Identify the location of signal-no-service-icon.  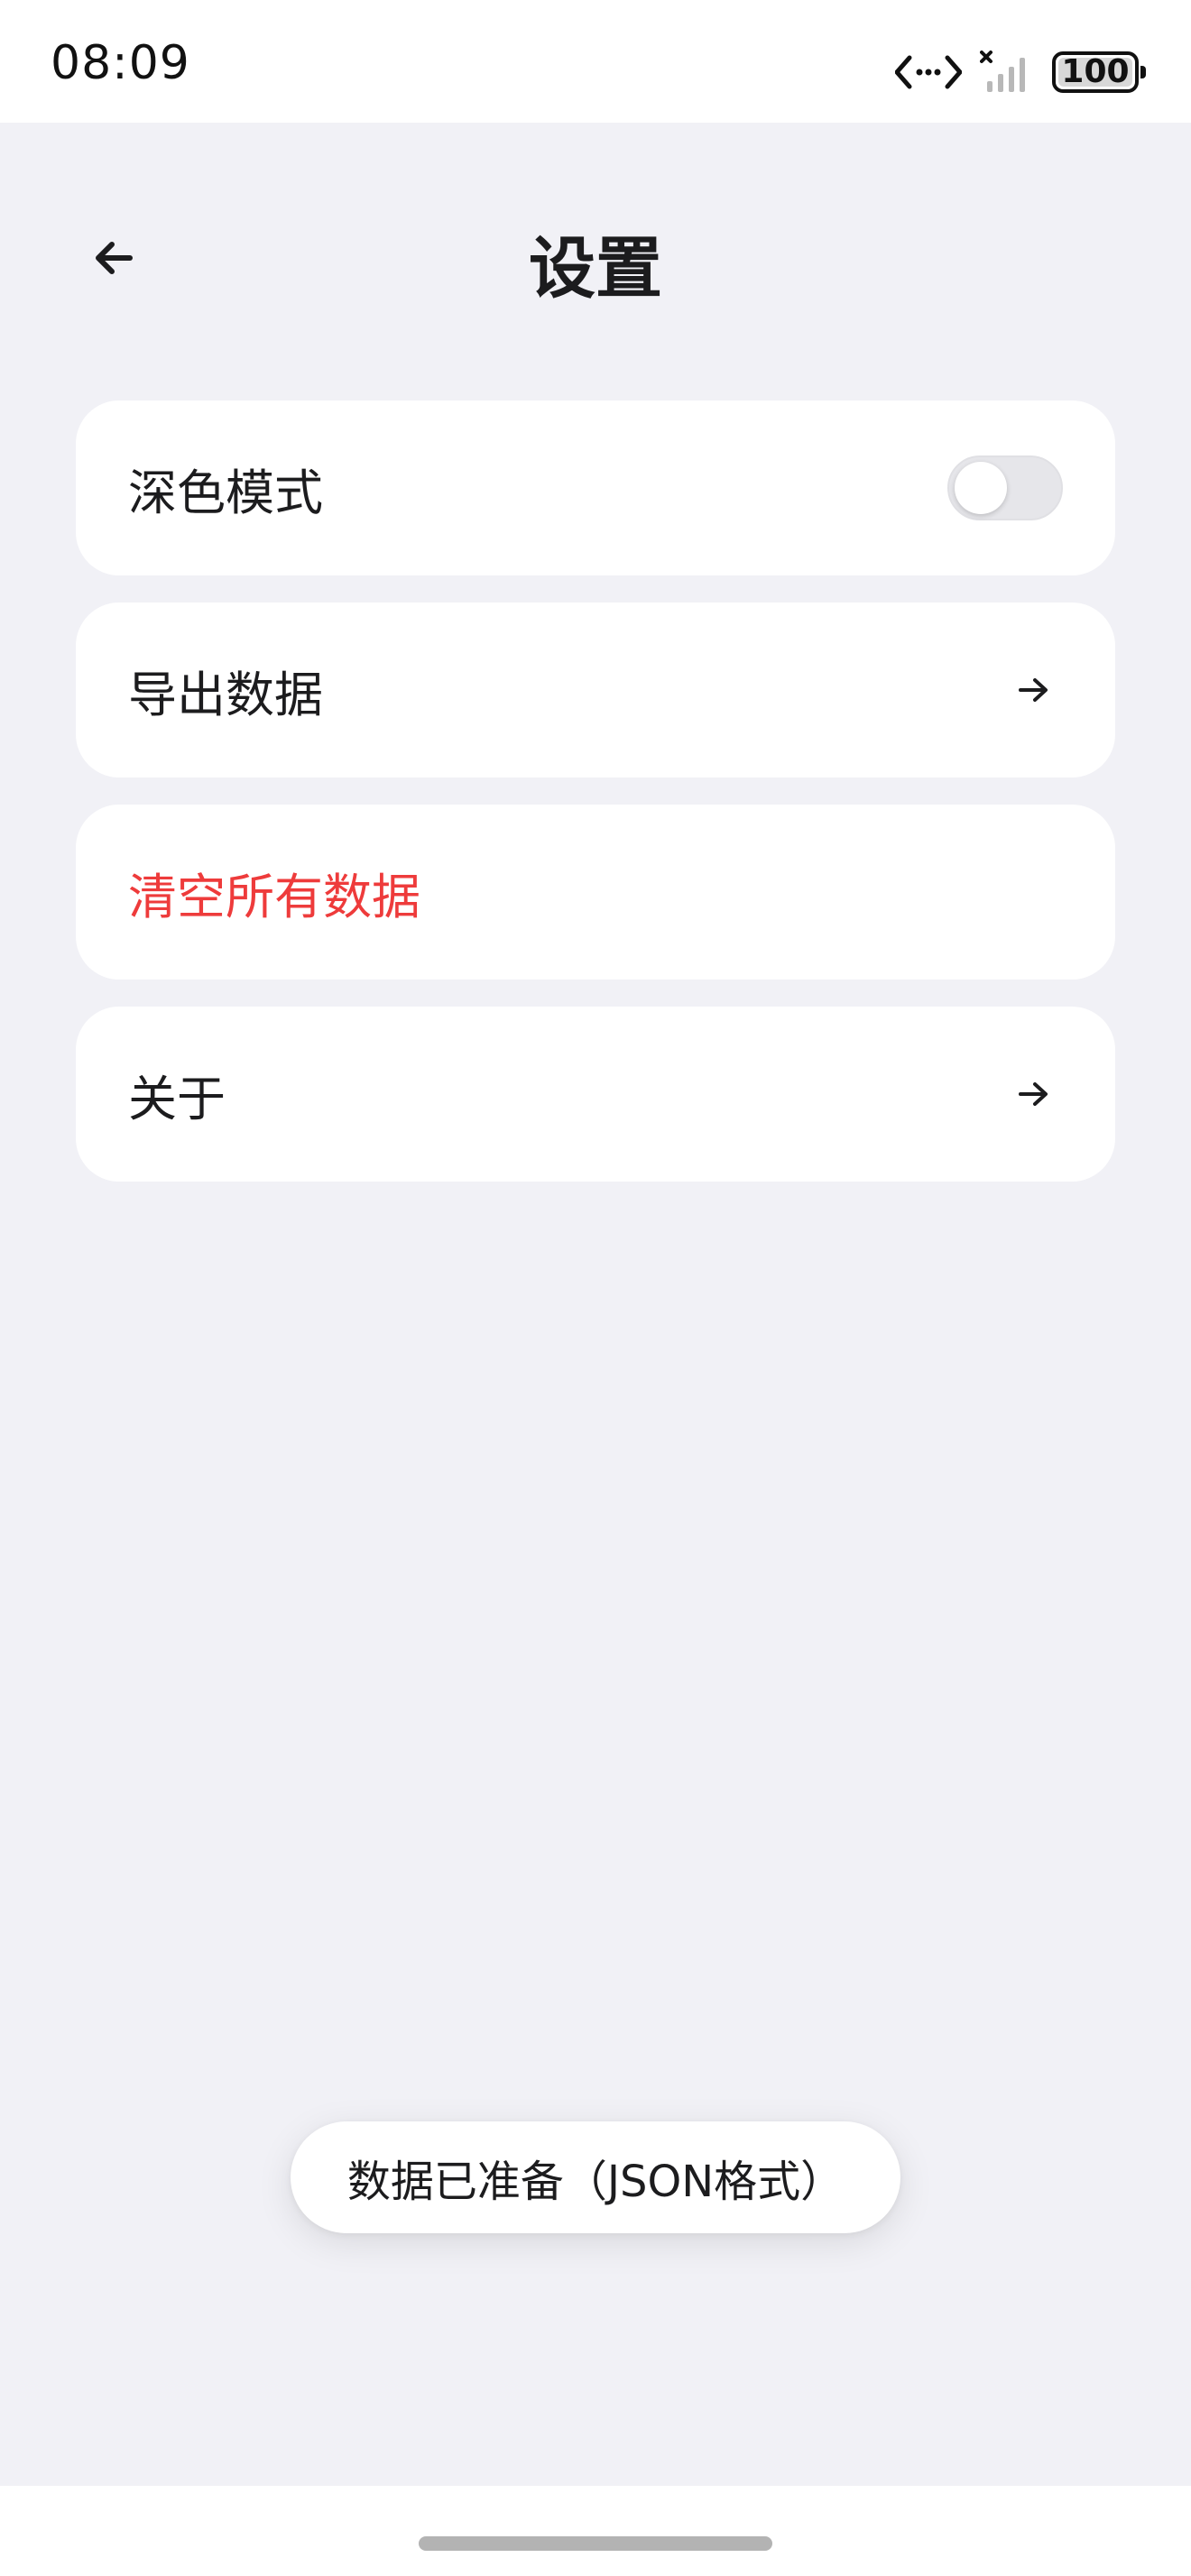
(1007, 73).